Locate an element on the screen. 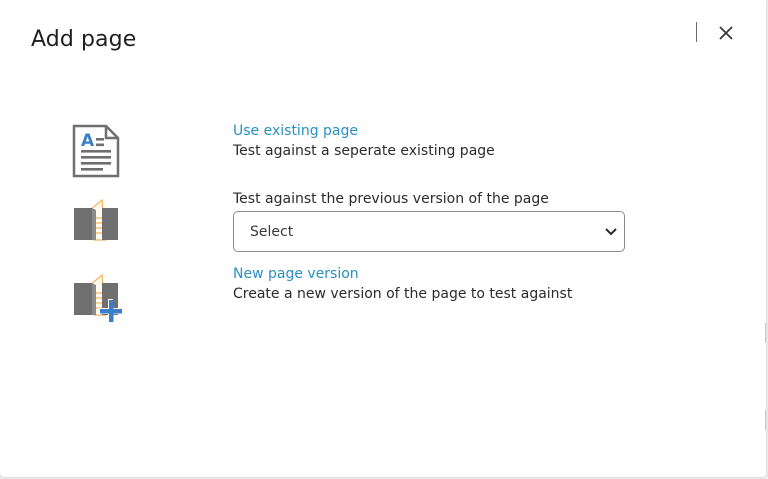 The width and height of the screenshot is (768, 479). document-icon: A is located at coordinates (96, 151).